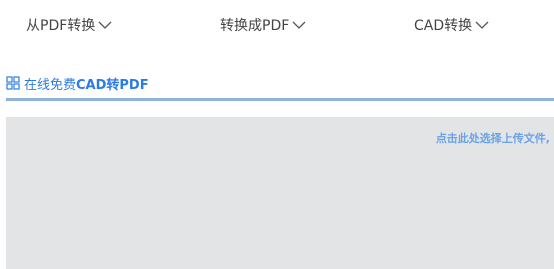 This screenshot has height=269, width=554. What do you see at coordinates (280, 99) in the screenshot?
I see `section-underline` at bounding box center [280, 99].